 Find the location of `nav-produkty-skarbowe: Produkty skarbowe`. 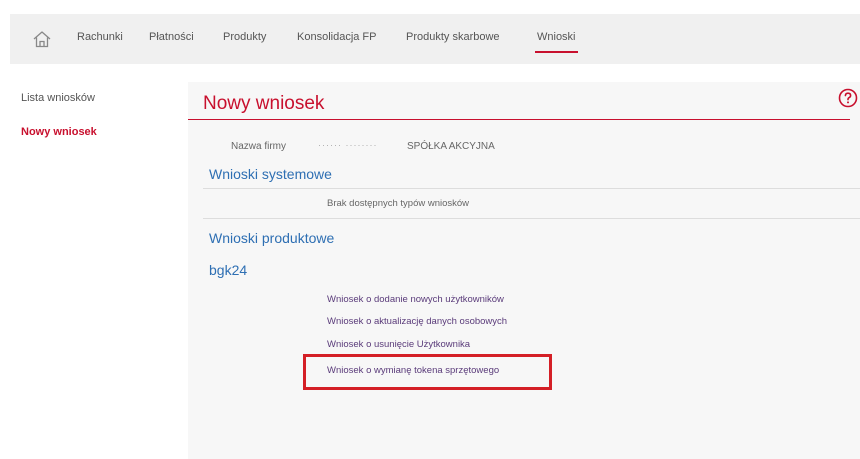

nav-produkty-skarbowe: Produkty skarbowe is located at coordinates (453, 37).